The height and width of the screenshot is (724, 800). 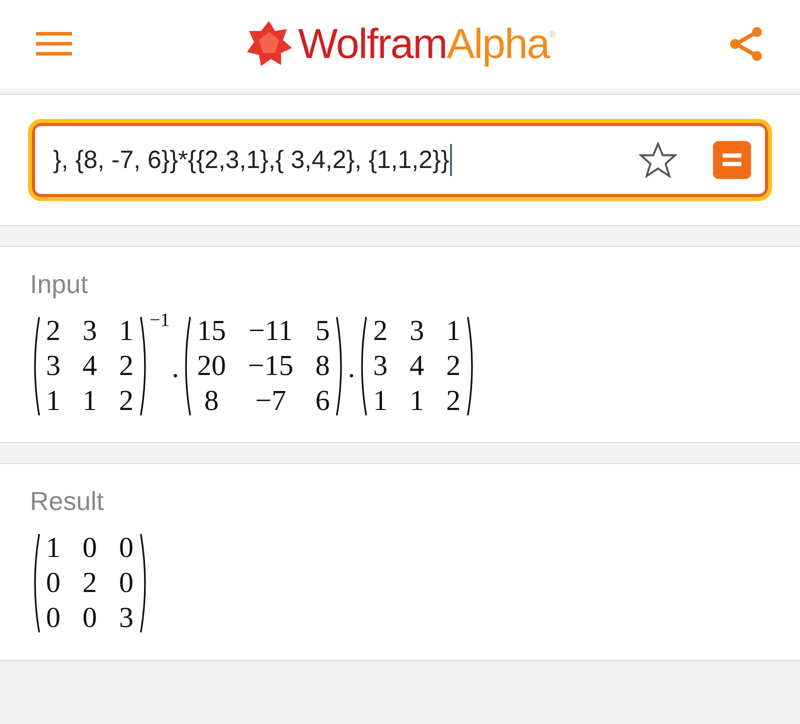 I want to click on matrix-entry: 6, so click(x=322, y=401).